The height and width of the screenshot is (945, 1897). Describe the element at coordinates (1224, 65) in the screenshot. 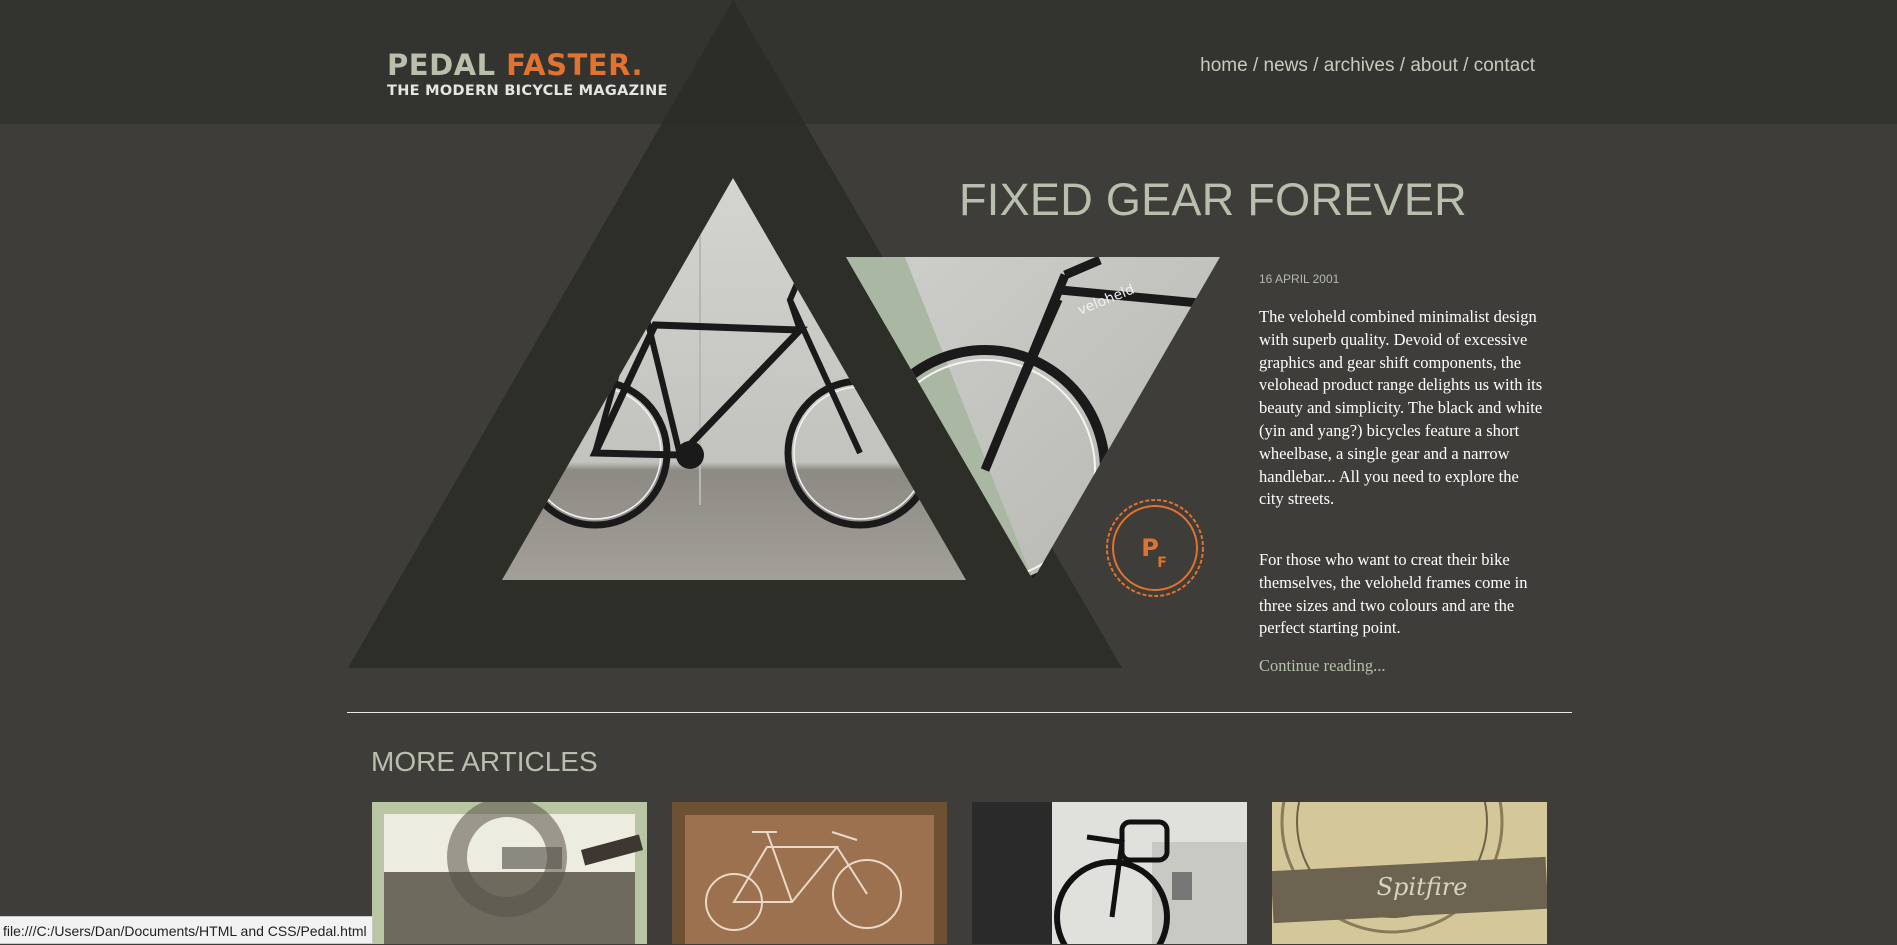

I see `nav-home: home` at that location.